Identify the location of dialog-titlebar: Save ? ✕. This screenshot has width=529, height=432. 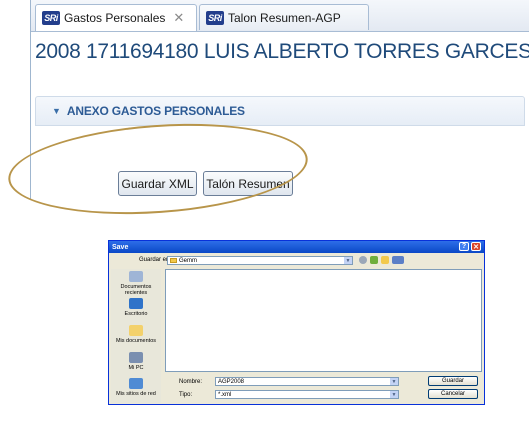
(296, 247).